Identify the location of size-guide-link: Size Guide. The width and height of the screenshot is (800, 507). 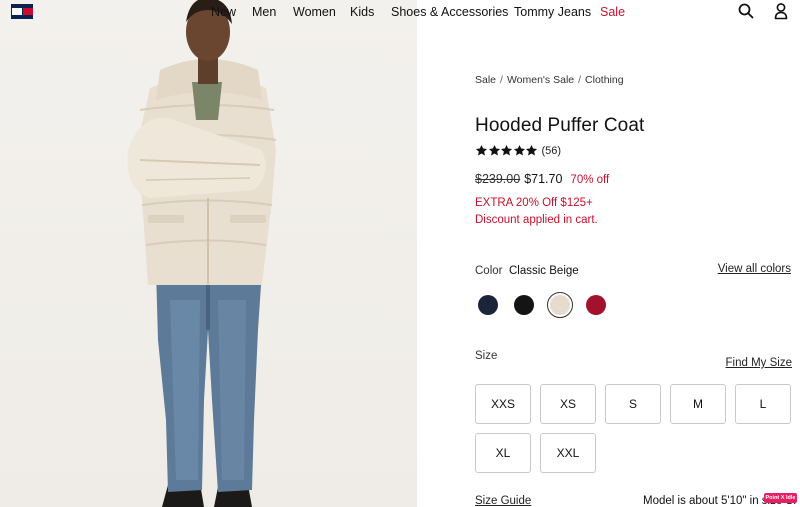
(503, 501).